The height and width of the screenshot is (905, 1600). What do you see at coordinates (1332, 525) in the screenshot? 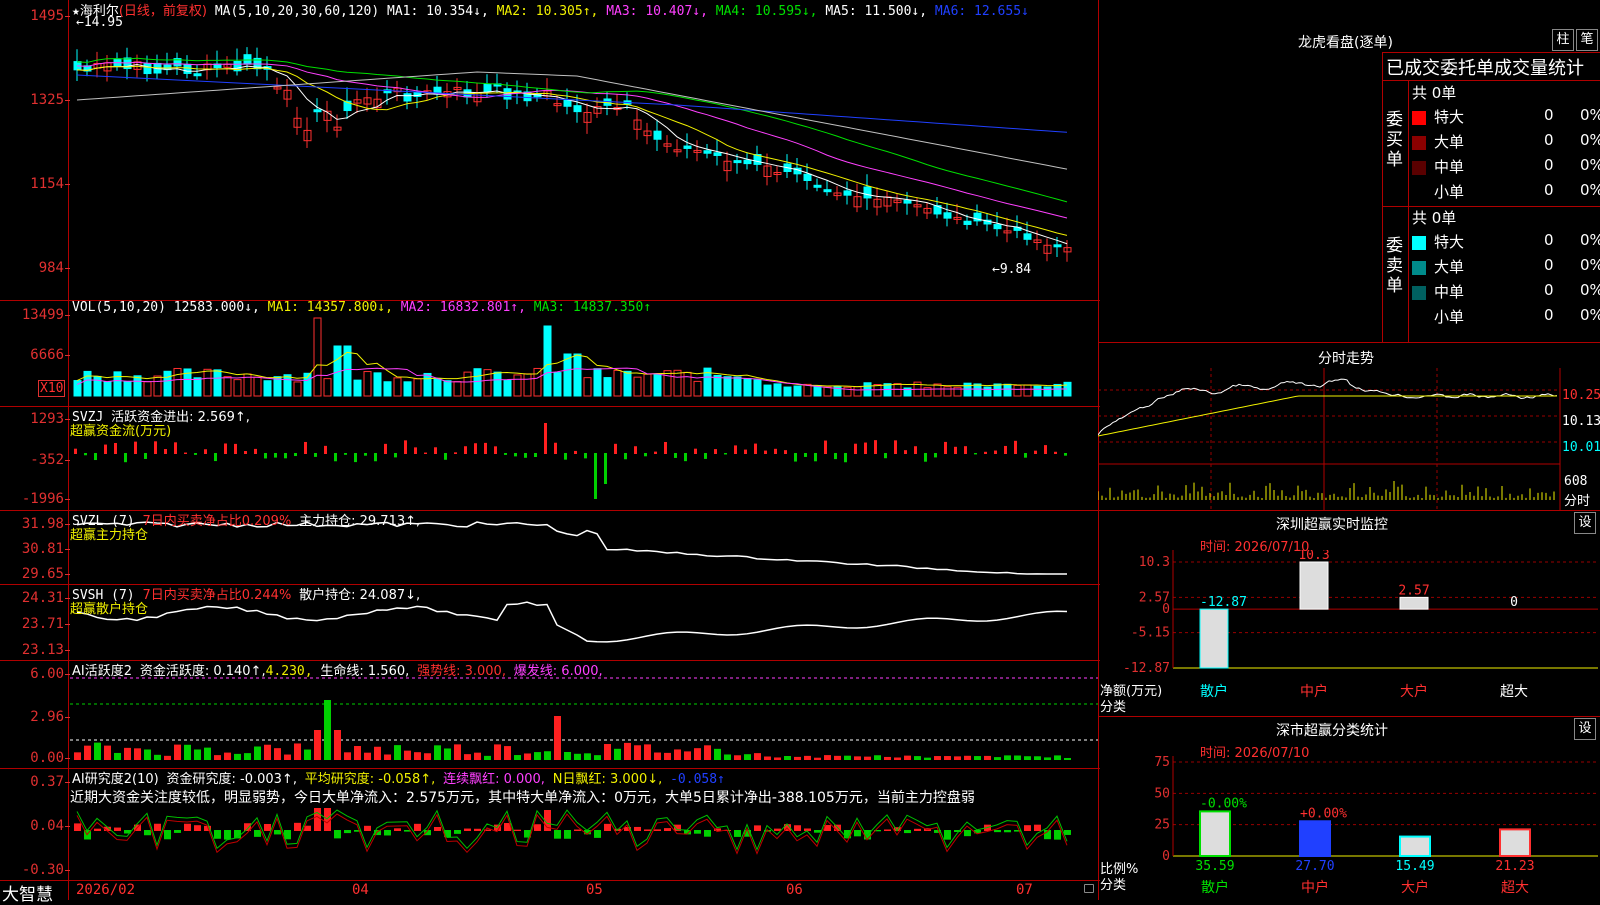
I see `monitor-title: 深圳超赢实时监控` at bounding box center [1332, 525].